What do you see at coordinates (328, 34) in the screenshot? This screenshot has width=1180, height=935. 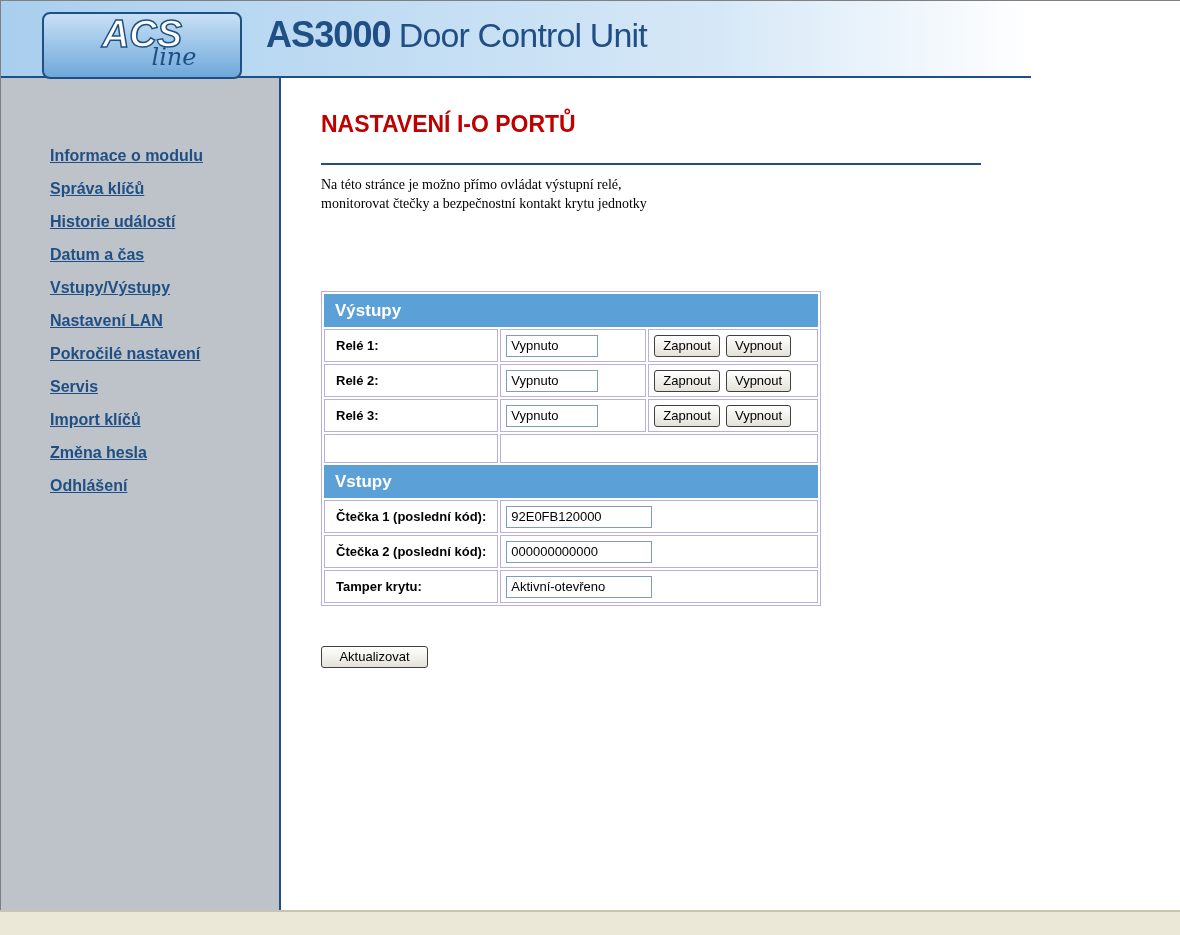 I see `model-name: AS3000` at bounding box center [328, 34].